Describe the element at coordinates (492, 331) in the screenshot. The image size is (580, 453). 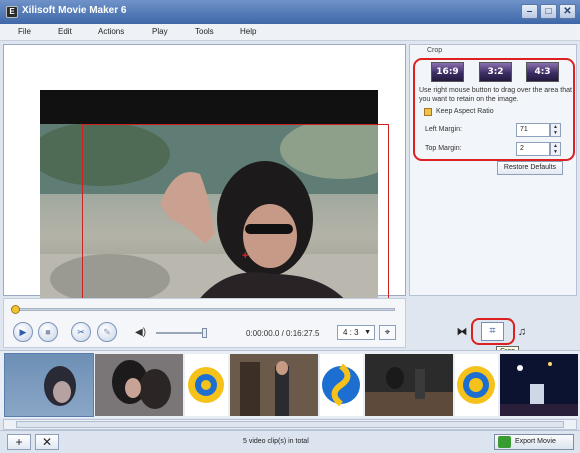
I see `crop-tool-icon: ⌗` at that location.